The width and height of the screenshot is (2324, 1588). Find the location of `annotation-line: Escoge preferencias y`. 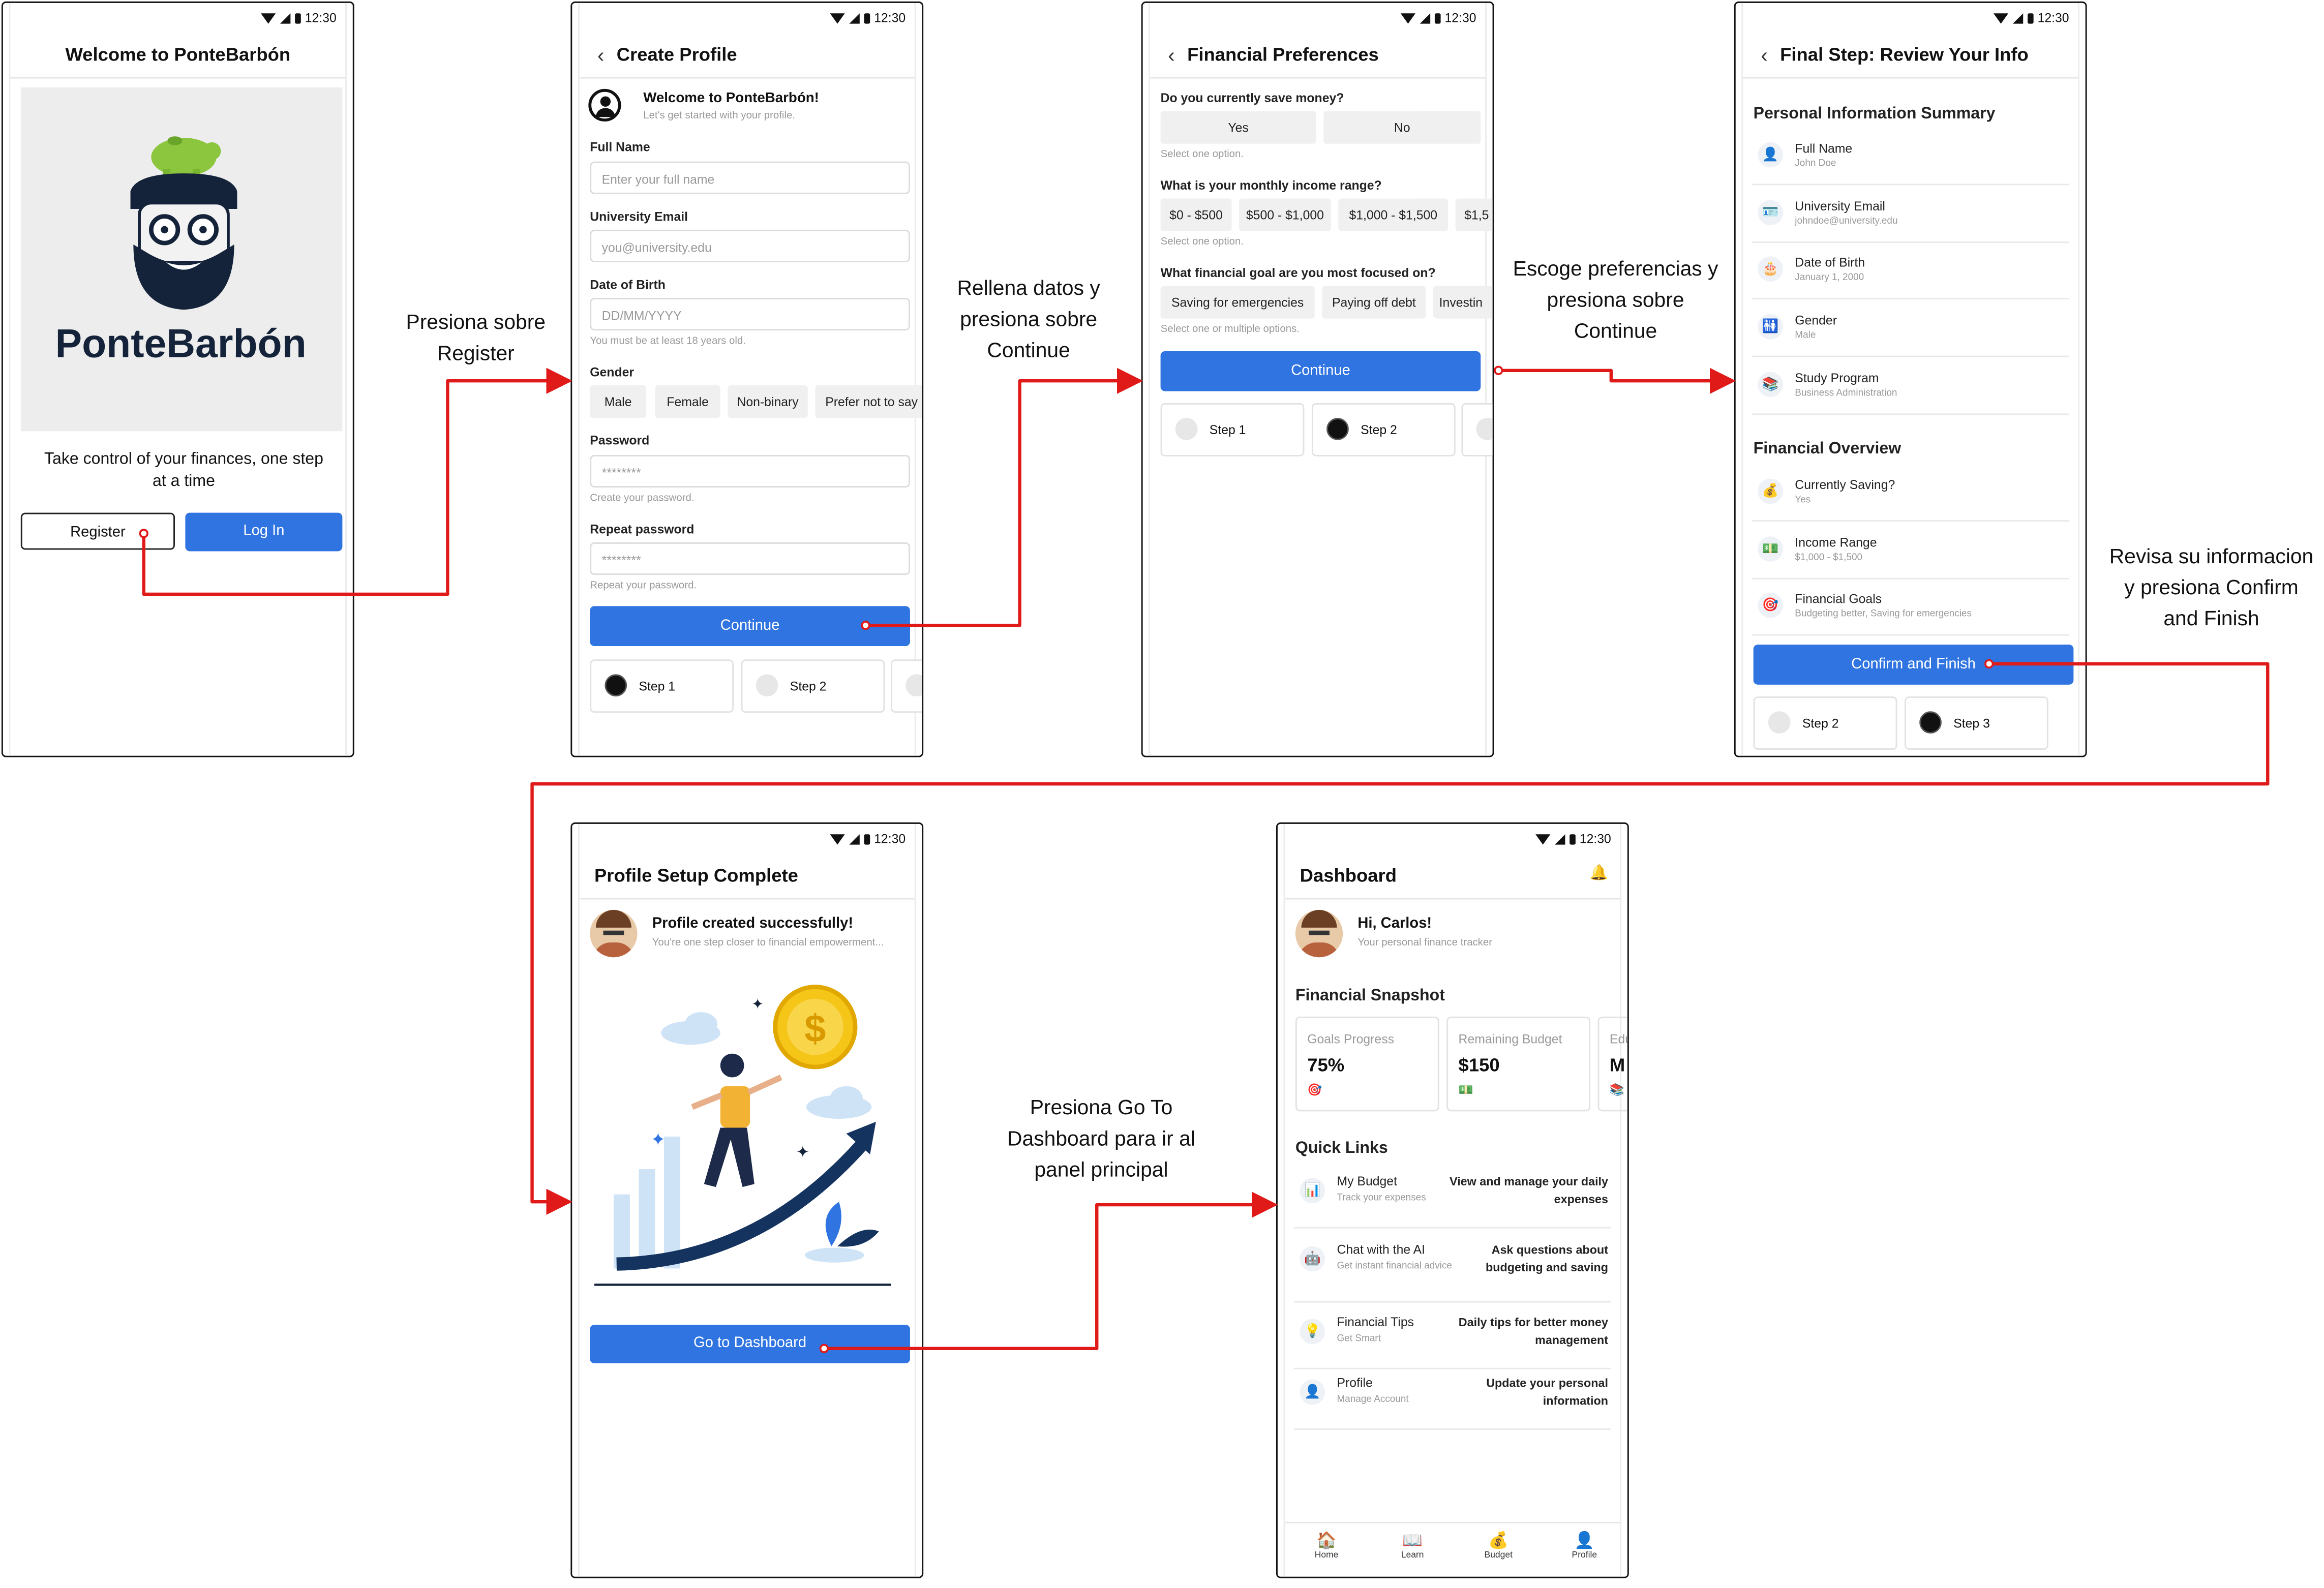

annotation-line: Escoge preferencias y is located at coordinates (1615, 268).